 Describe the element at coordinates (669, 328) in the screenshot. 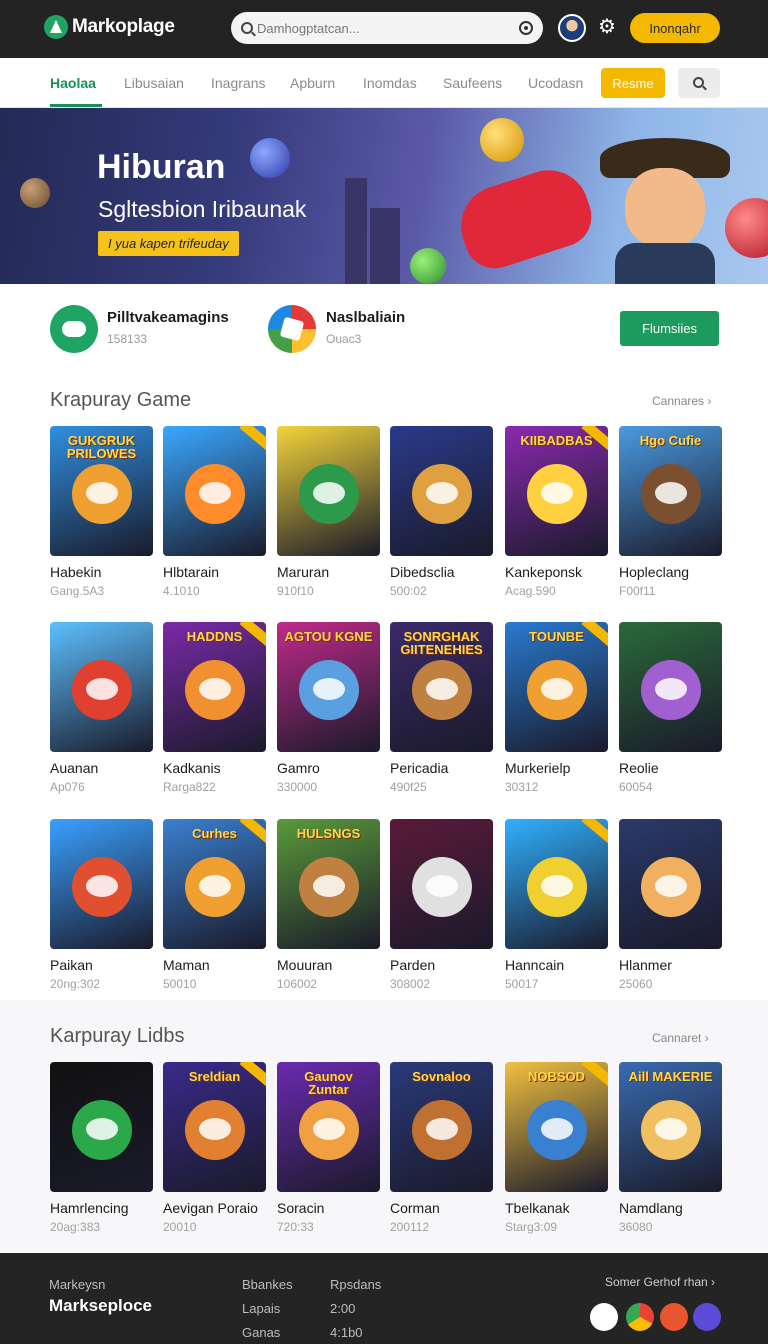

I see `featured-button: Flumsiies` at that location.